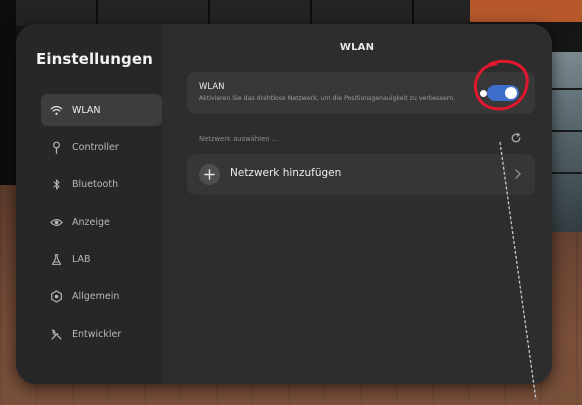 The height and width of the screenshot is (405, 582). Describe the element at coordinates (81, 260) in the screenshot. I see `sidebar-item-label: LAB` at that location.